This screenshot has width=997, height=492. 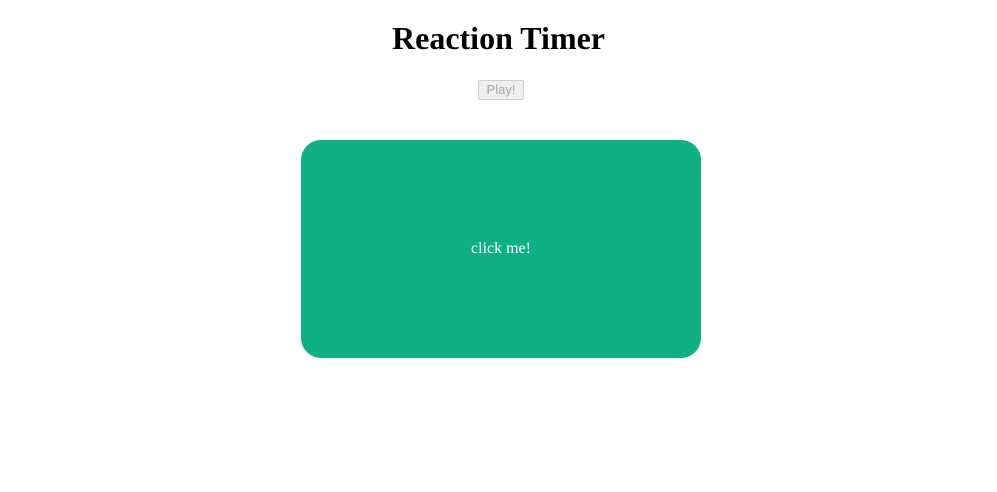 I want to click on reaction-block-label: click me!, so click(x=501, y=248).